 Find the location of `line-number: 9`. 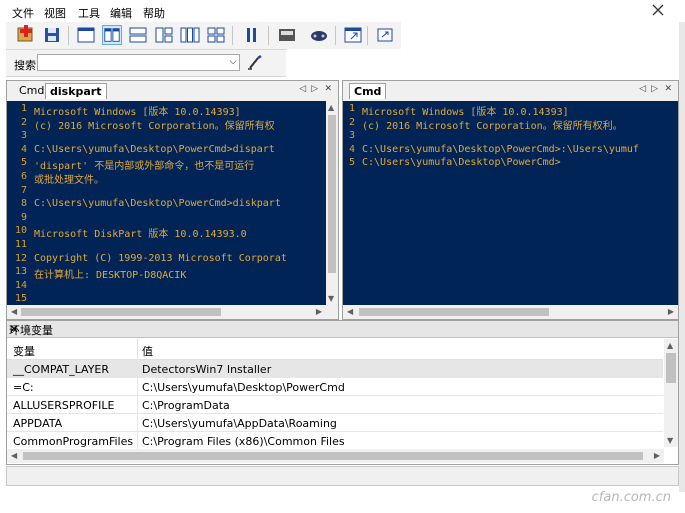

line-number: 9 is located at coordinates (23, 217).